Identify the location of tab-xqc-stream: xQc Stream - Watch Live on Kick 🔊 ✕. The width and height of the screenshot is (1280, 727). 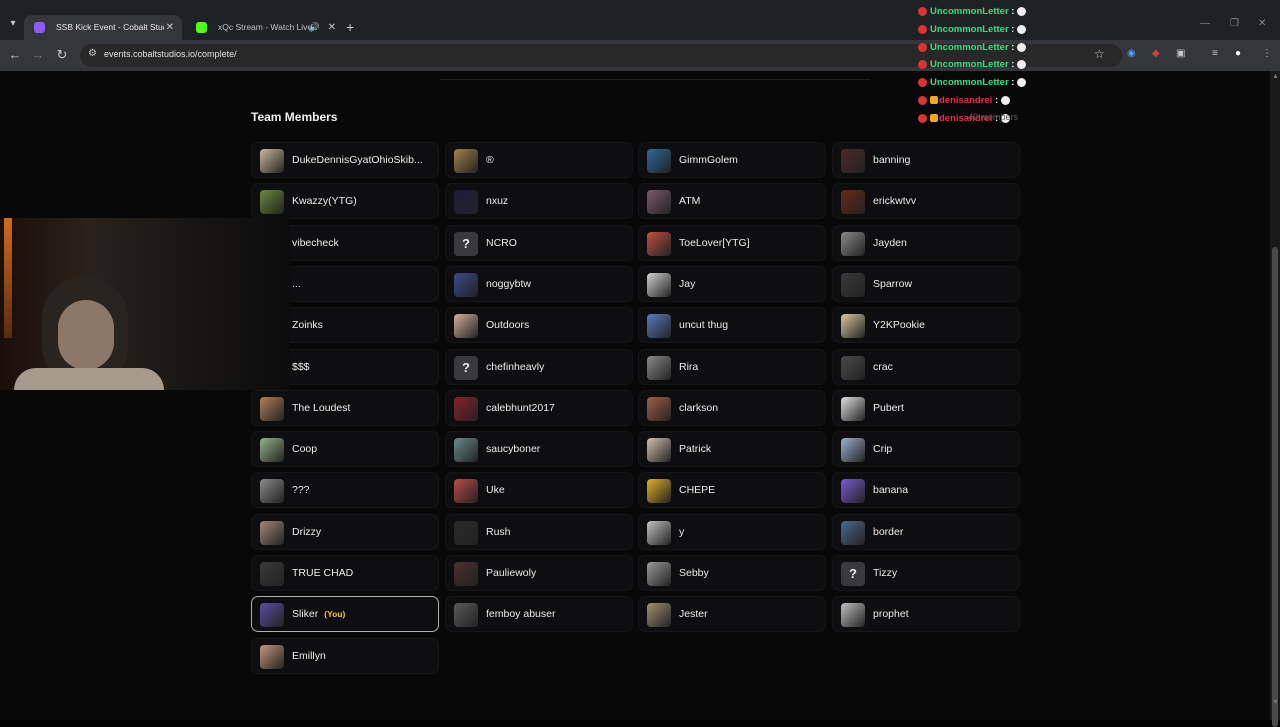
(265, 27).